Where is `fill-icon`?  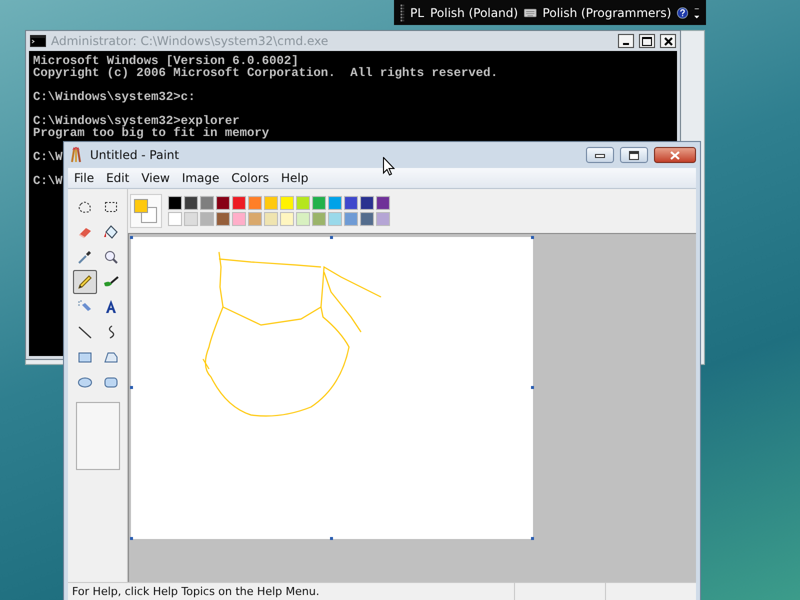 fill-icon is located at coordinates (110, 232).